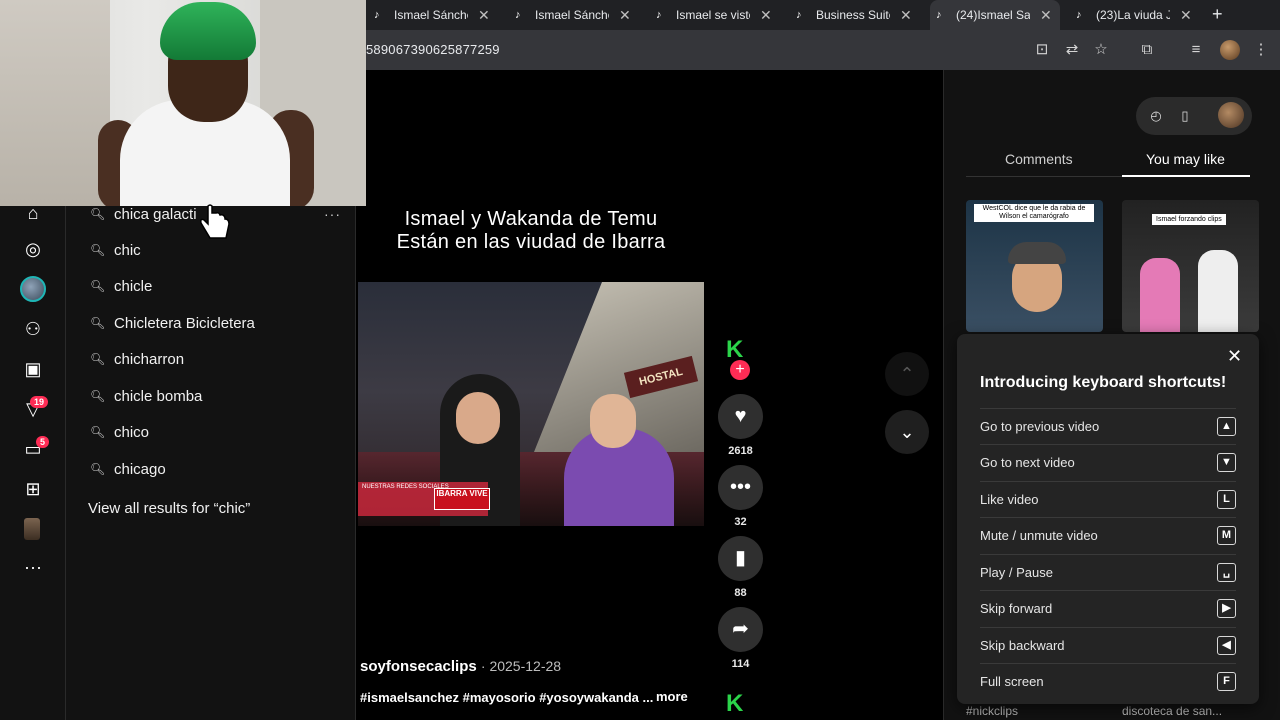 The height and width of the screenshot is (720, 1280). What do you see at coordinates (146, 396) in the screenshot?
I see `suggestion-item: 🔍︎ chicle bomba` at bounding box center [146, 396].